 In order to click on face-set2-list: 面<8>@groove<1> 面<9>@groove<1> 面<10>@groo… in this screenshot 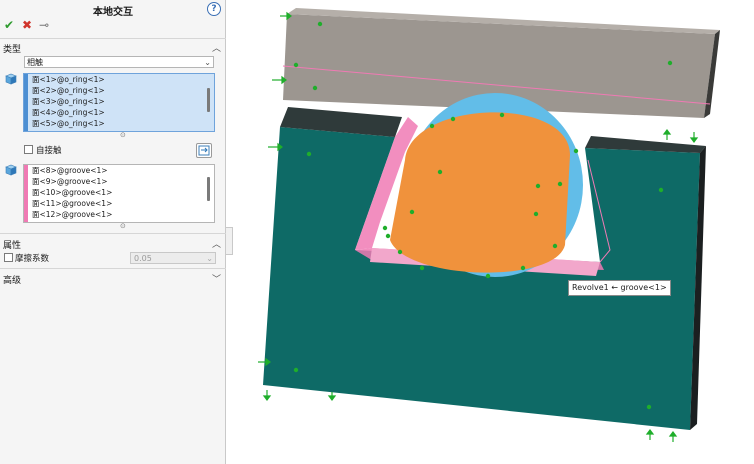, I will do `click(119, 193)`.